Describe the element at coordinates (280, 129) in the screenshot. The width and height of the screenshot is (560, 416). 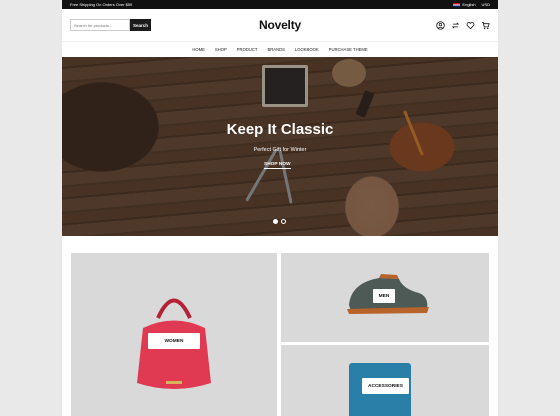
I see `hero-title: Keep It Classic` at that location.